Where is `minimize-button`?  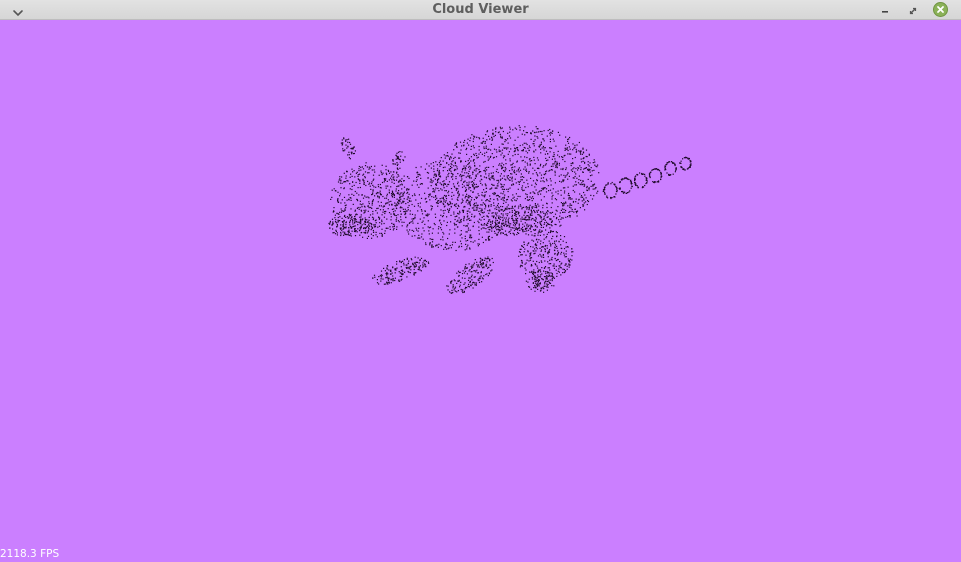
minimize-button is located at coordinates (885, 10).